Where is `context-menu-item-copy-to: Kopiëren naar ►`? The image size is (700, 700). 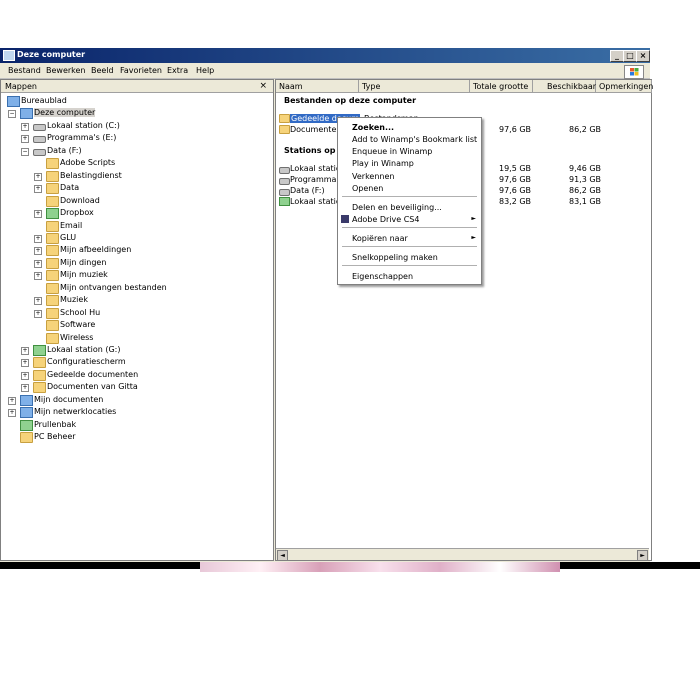
context-menu-item-copy-to: Kopiëren naar ► is located at coordinates (409, 238).